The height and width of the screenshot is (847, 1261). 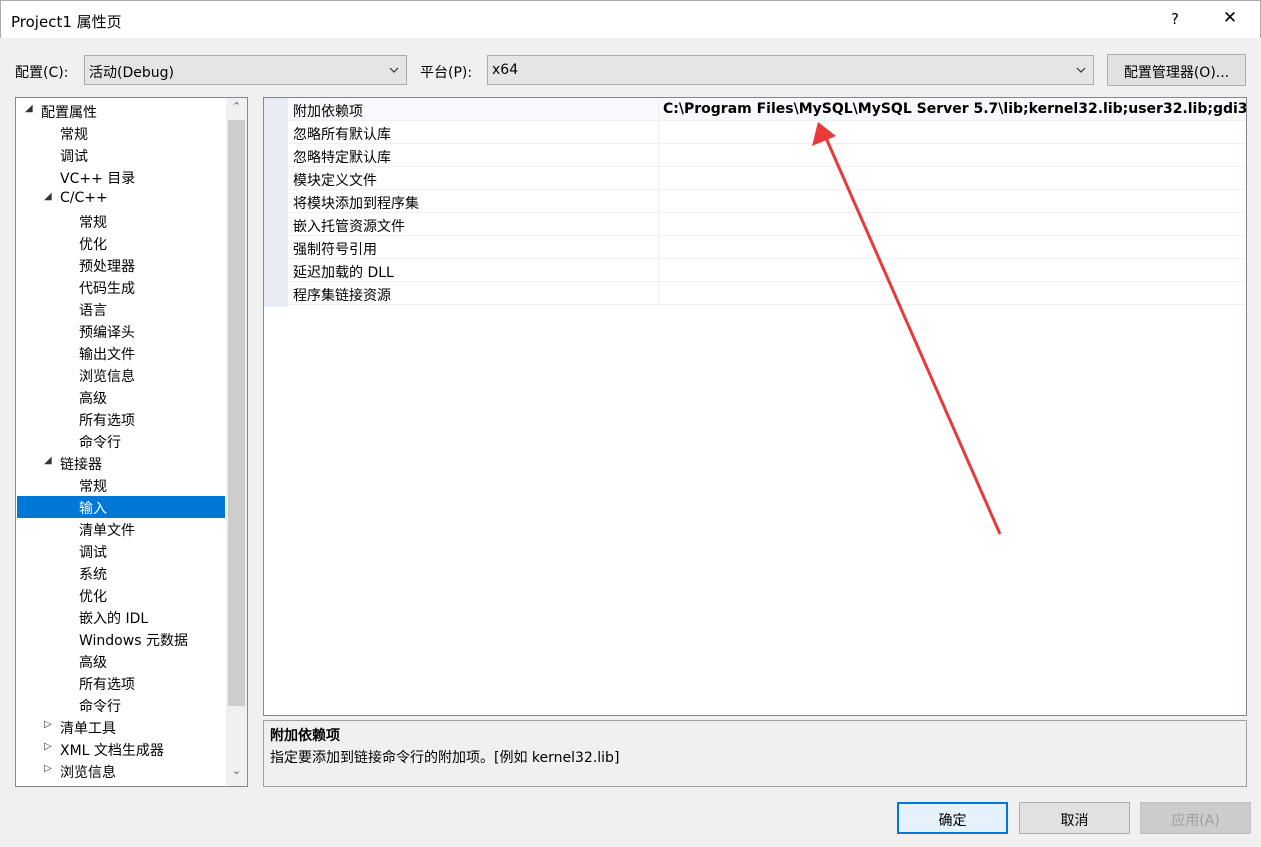 I want to click on title-bar: Project1 属性页 ? ✕, so click(x=630, y=19).